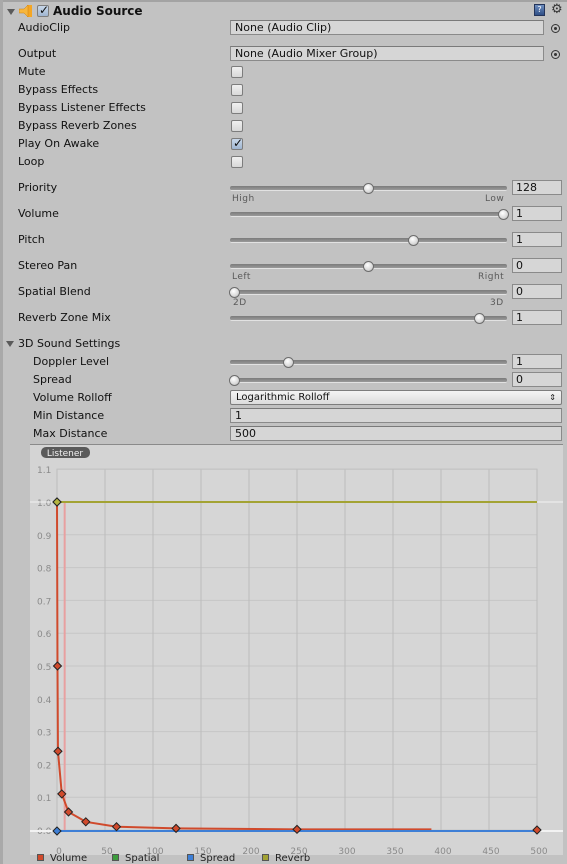 The width and height of the screenshot is (567, 864). Describe the element at coordinates (37, 53) in the screenshot. I see `output-label: Output` at that location.